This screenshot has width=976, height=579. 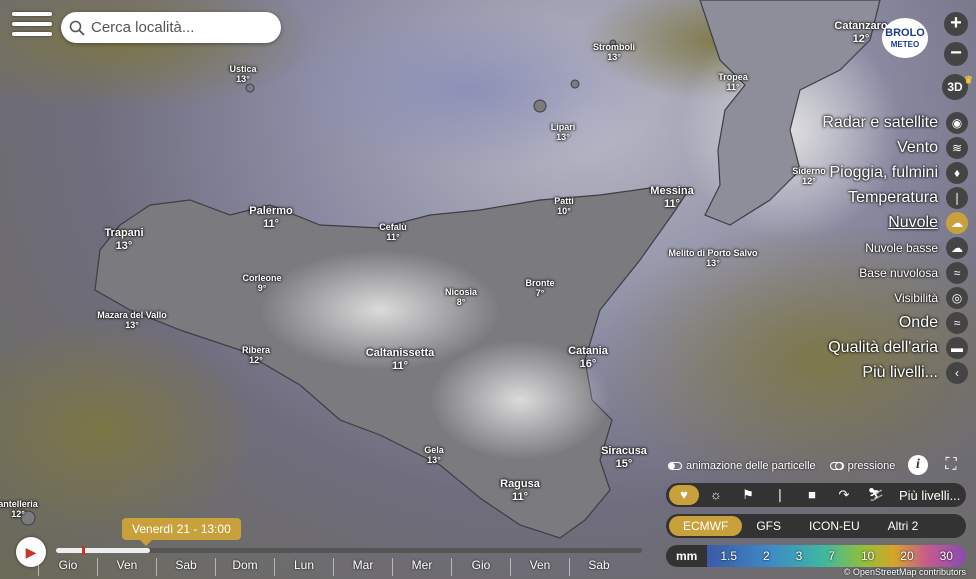 I want to click on sun-cloud-icon: ☼, so click(x=716, y=495).